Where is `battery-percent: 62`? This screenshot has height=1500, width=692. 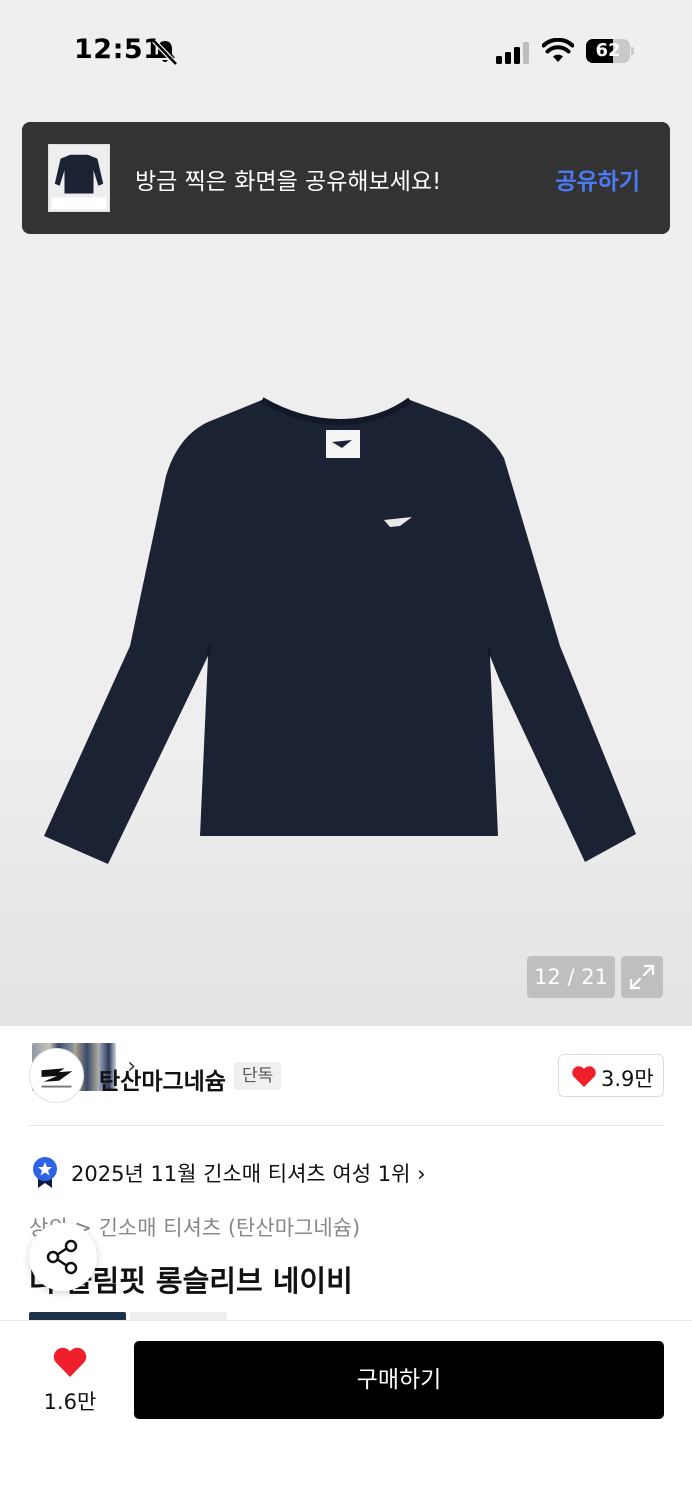
battery-percent: 62 is located at coordinates (608, 50).